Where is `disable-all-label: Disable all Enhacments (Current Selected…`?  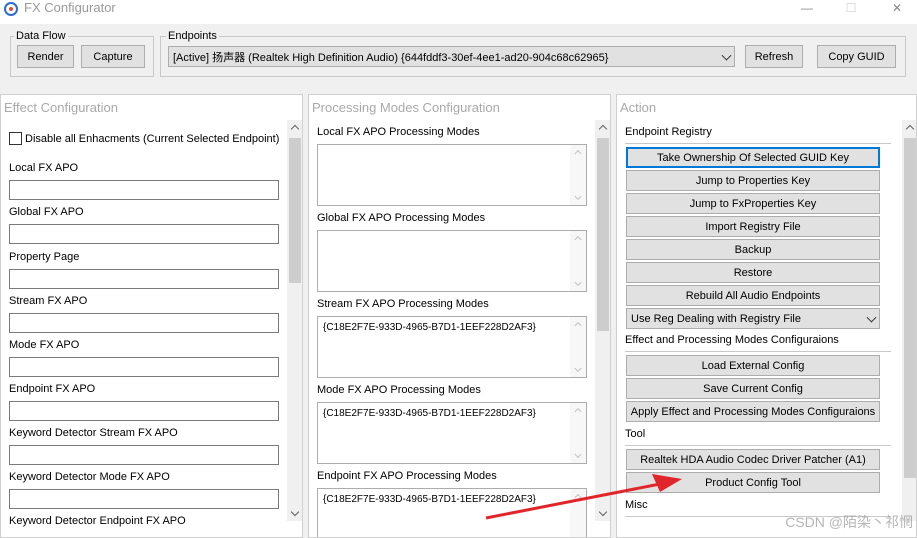
disable-all-label: Disable all Enhacments (Current Selected… is located at coordinates (152, 139).